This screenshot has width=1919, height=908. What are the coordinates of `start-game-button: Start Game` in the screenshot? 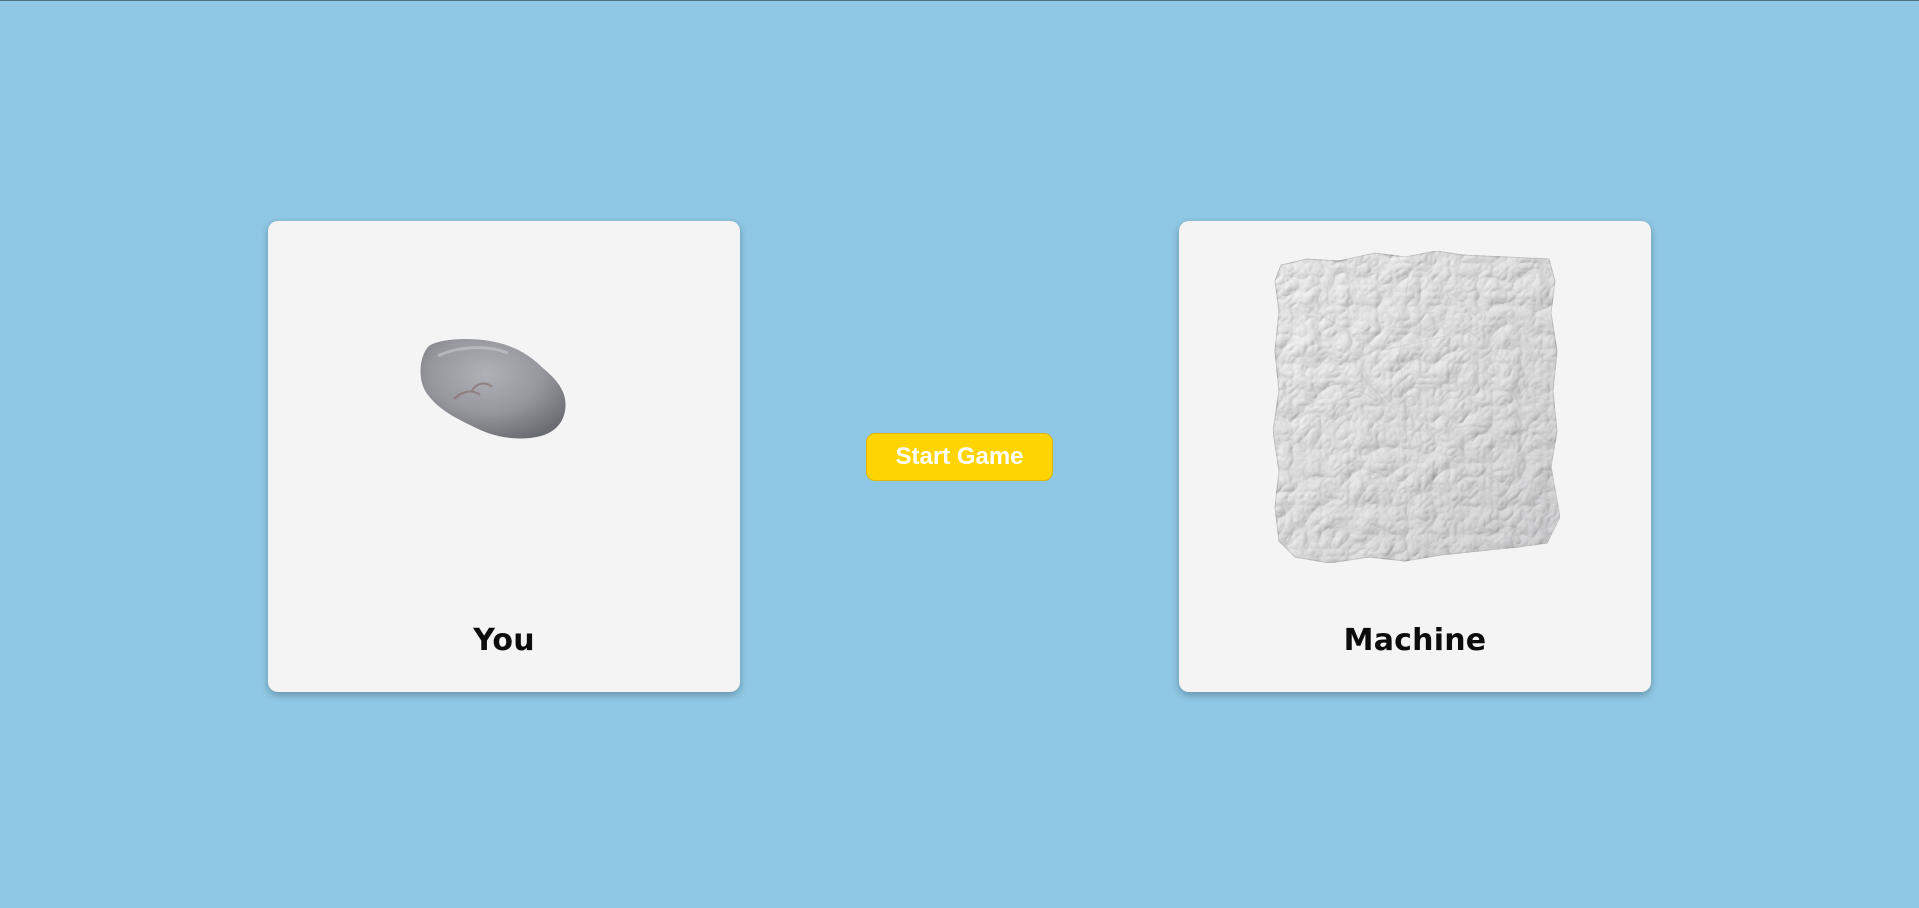 It's located at (959, 457).